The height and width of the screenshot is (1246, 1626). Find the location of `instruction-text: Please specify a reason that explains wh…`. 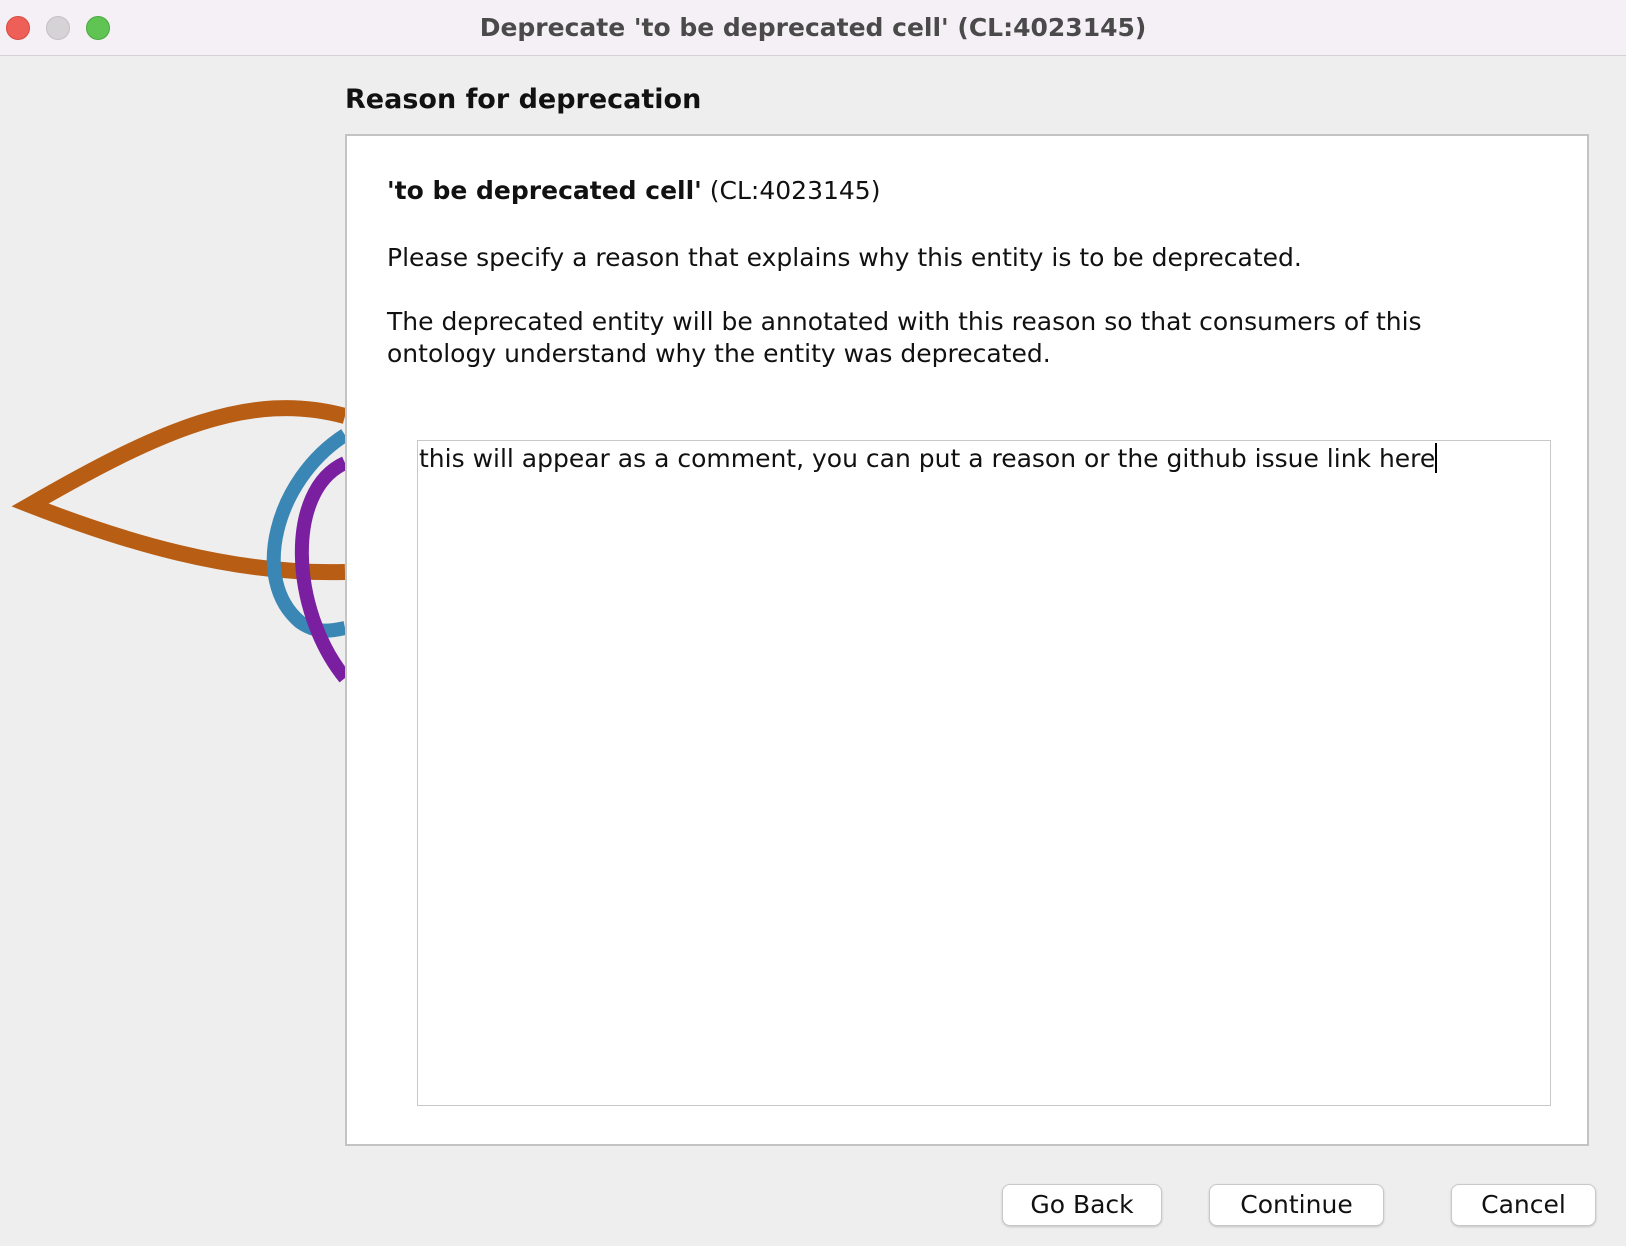

instruction-text: Please specify a reason that explains wh… is located at coordinates (844, 257).